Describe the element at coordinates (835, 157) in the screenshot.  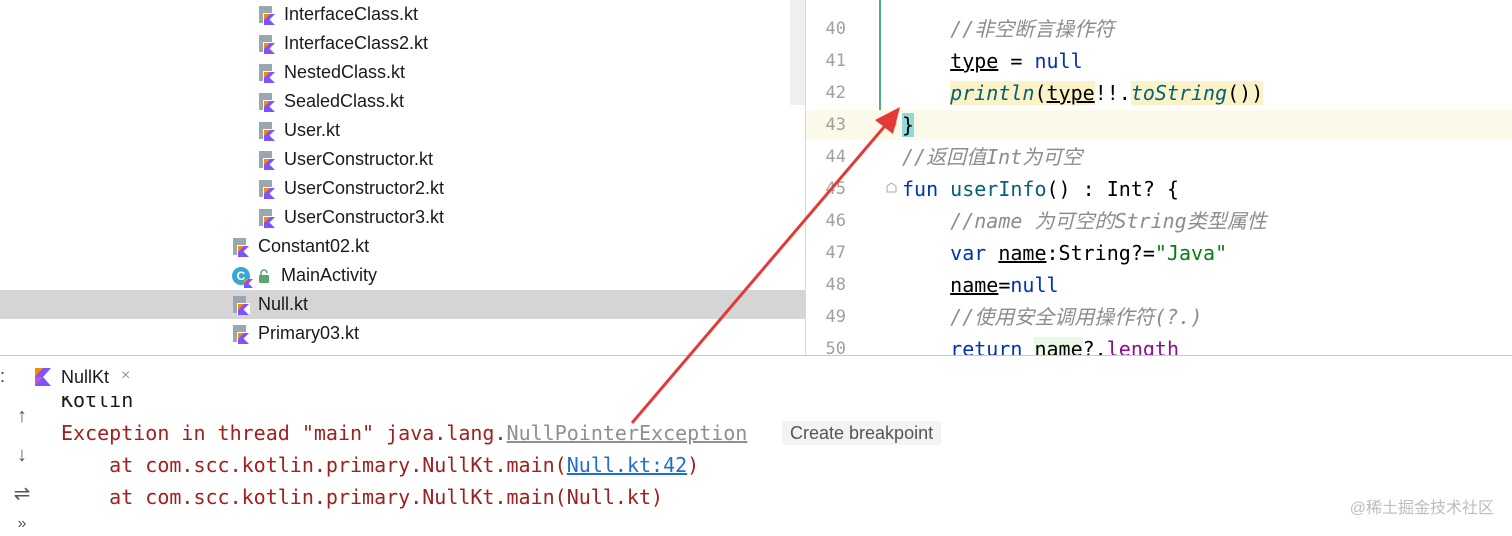
I see `line-number: 44` at that location.